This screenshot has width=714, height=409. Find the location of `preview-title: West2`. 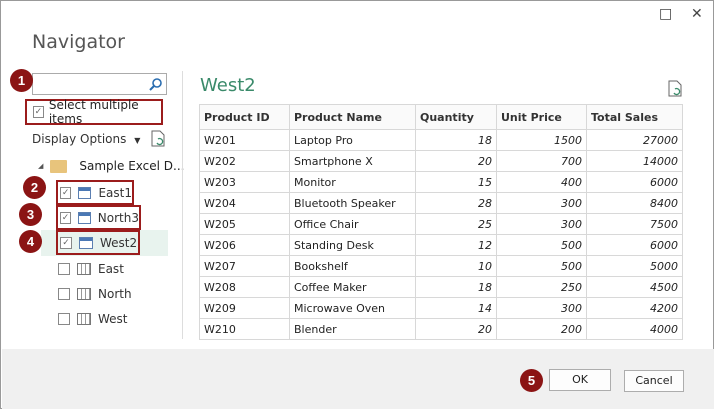

preview-title: West2 is located at coordinates (228, 85).